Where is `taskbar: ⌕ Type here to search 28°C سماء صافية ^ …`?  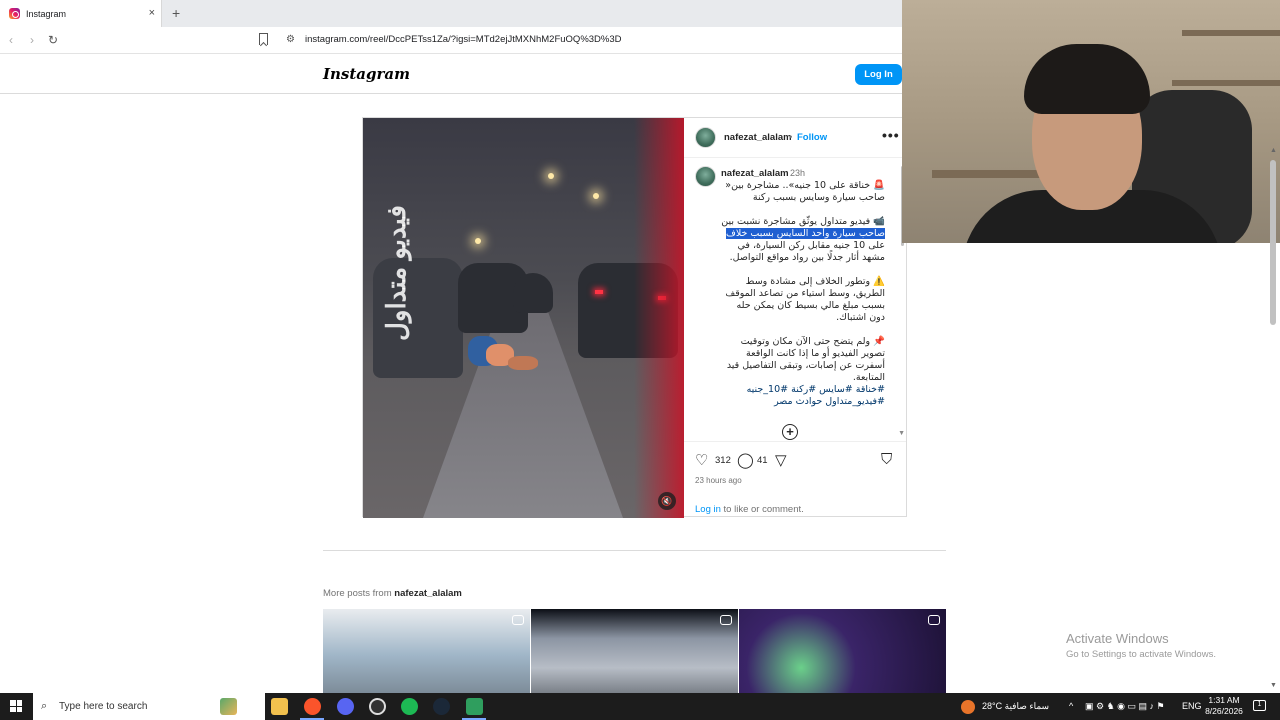 taskbar: ⌕ Type here to search 28°C سماء صافية ^ … is located at coordinates (640, 706).